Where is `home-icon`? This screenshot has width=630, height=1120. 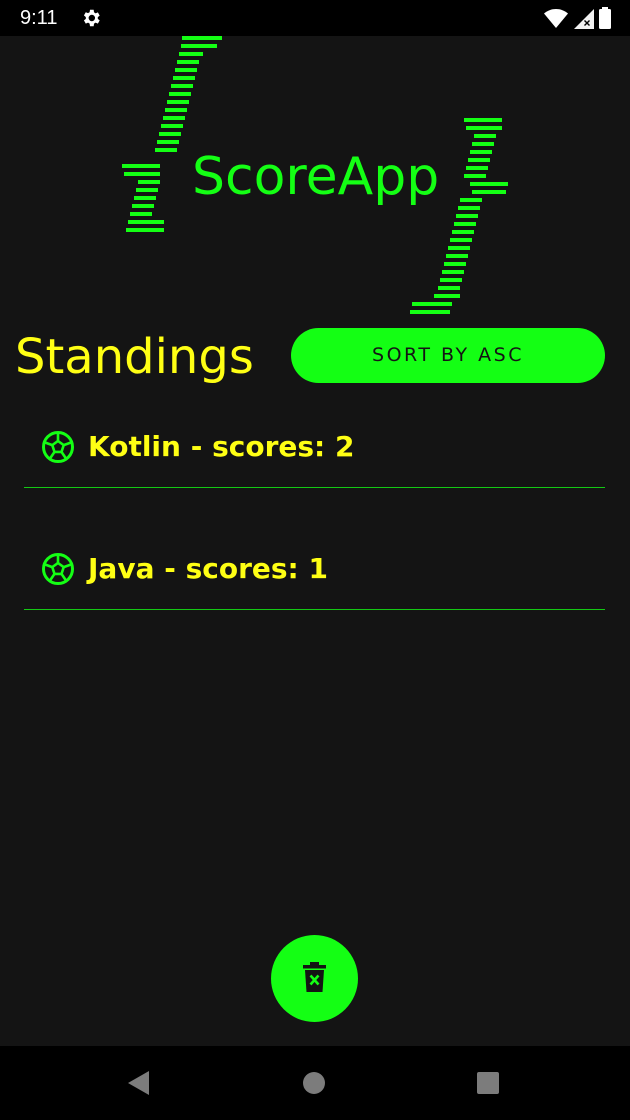
home-icon is located at coordinates (314, 1083).